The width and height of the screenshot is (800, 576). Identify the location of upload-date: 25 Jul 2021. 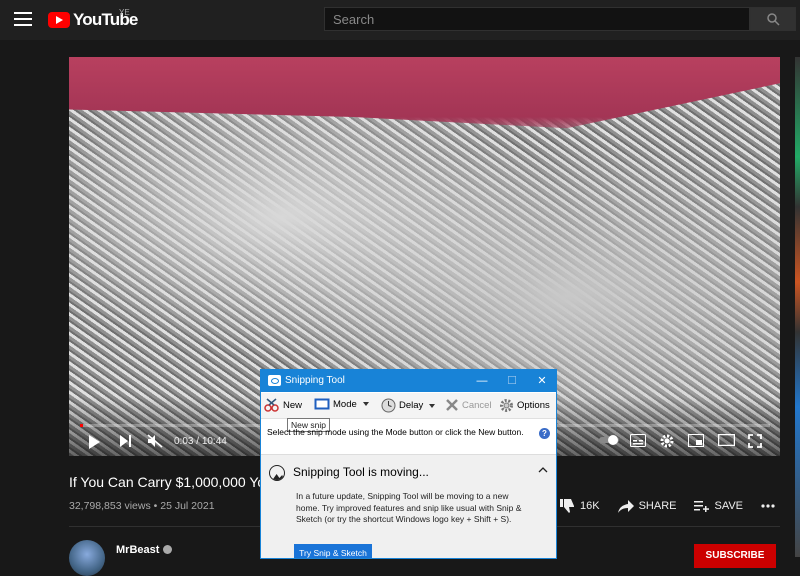
(187, 506).